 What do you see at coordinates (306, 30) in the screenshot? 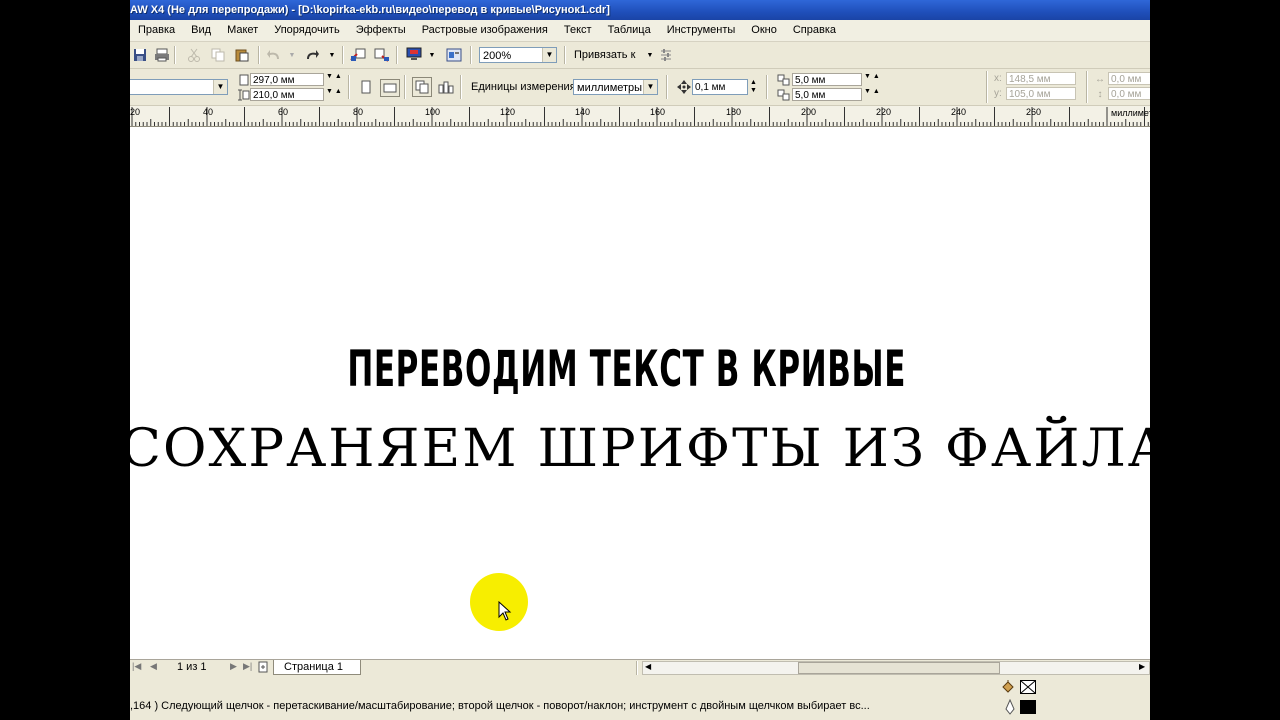
I see `menu-arrange: Упорядочить` at bounding box center [306, 30].